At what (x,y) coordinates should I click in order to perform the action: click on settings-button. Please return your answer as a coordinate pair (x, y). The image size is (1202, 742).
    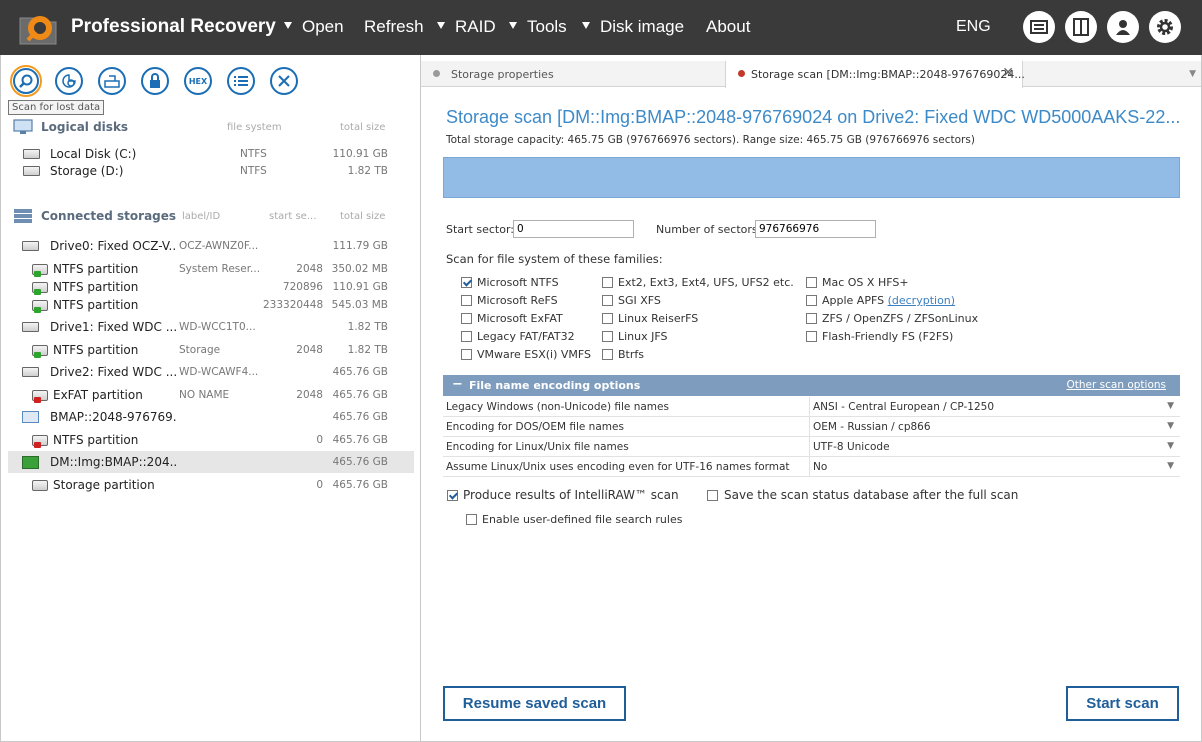
    Looking at the image, I should click on (1165, 27).